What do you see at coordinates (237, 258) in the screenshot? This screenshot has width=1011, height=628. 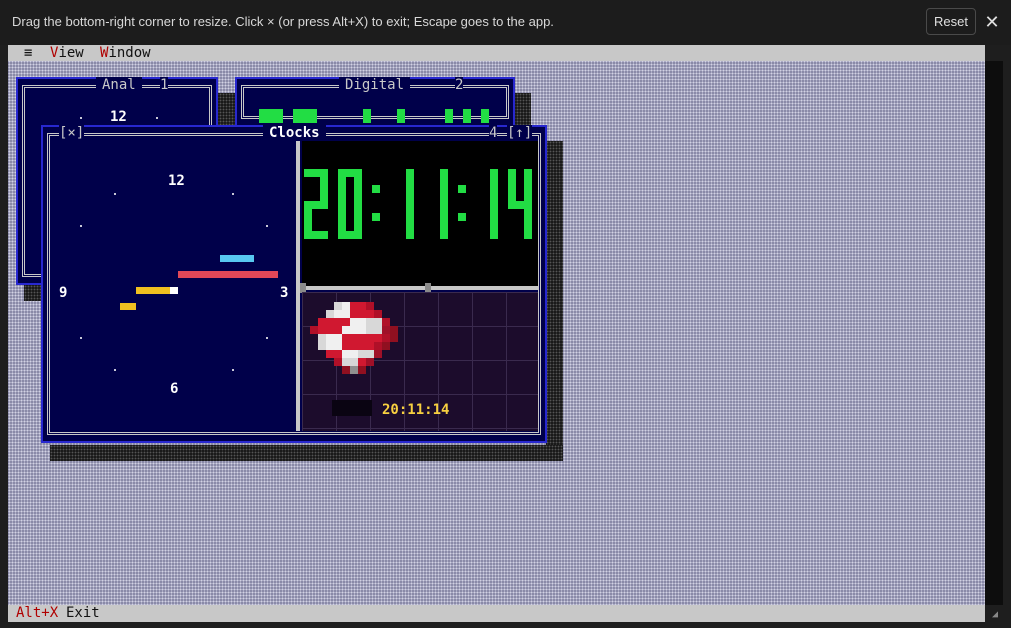 I see `second-hand` at bounding box center [237, 258].